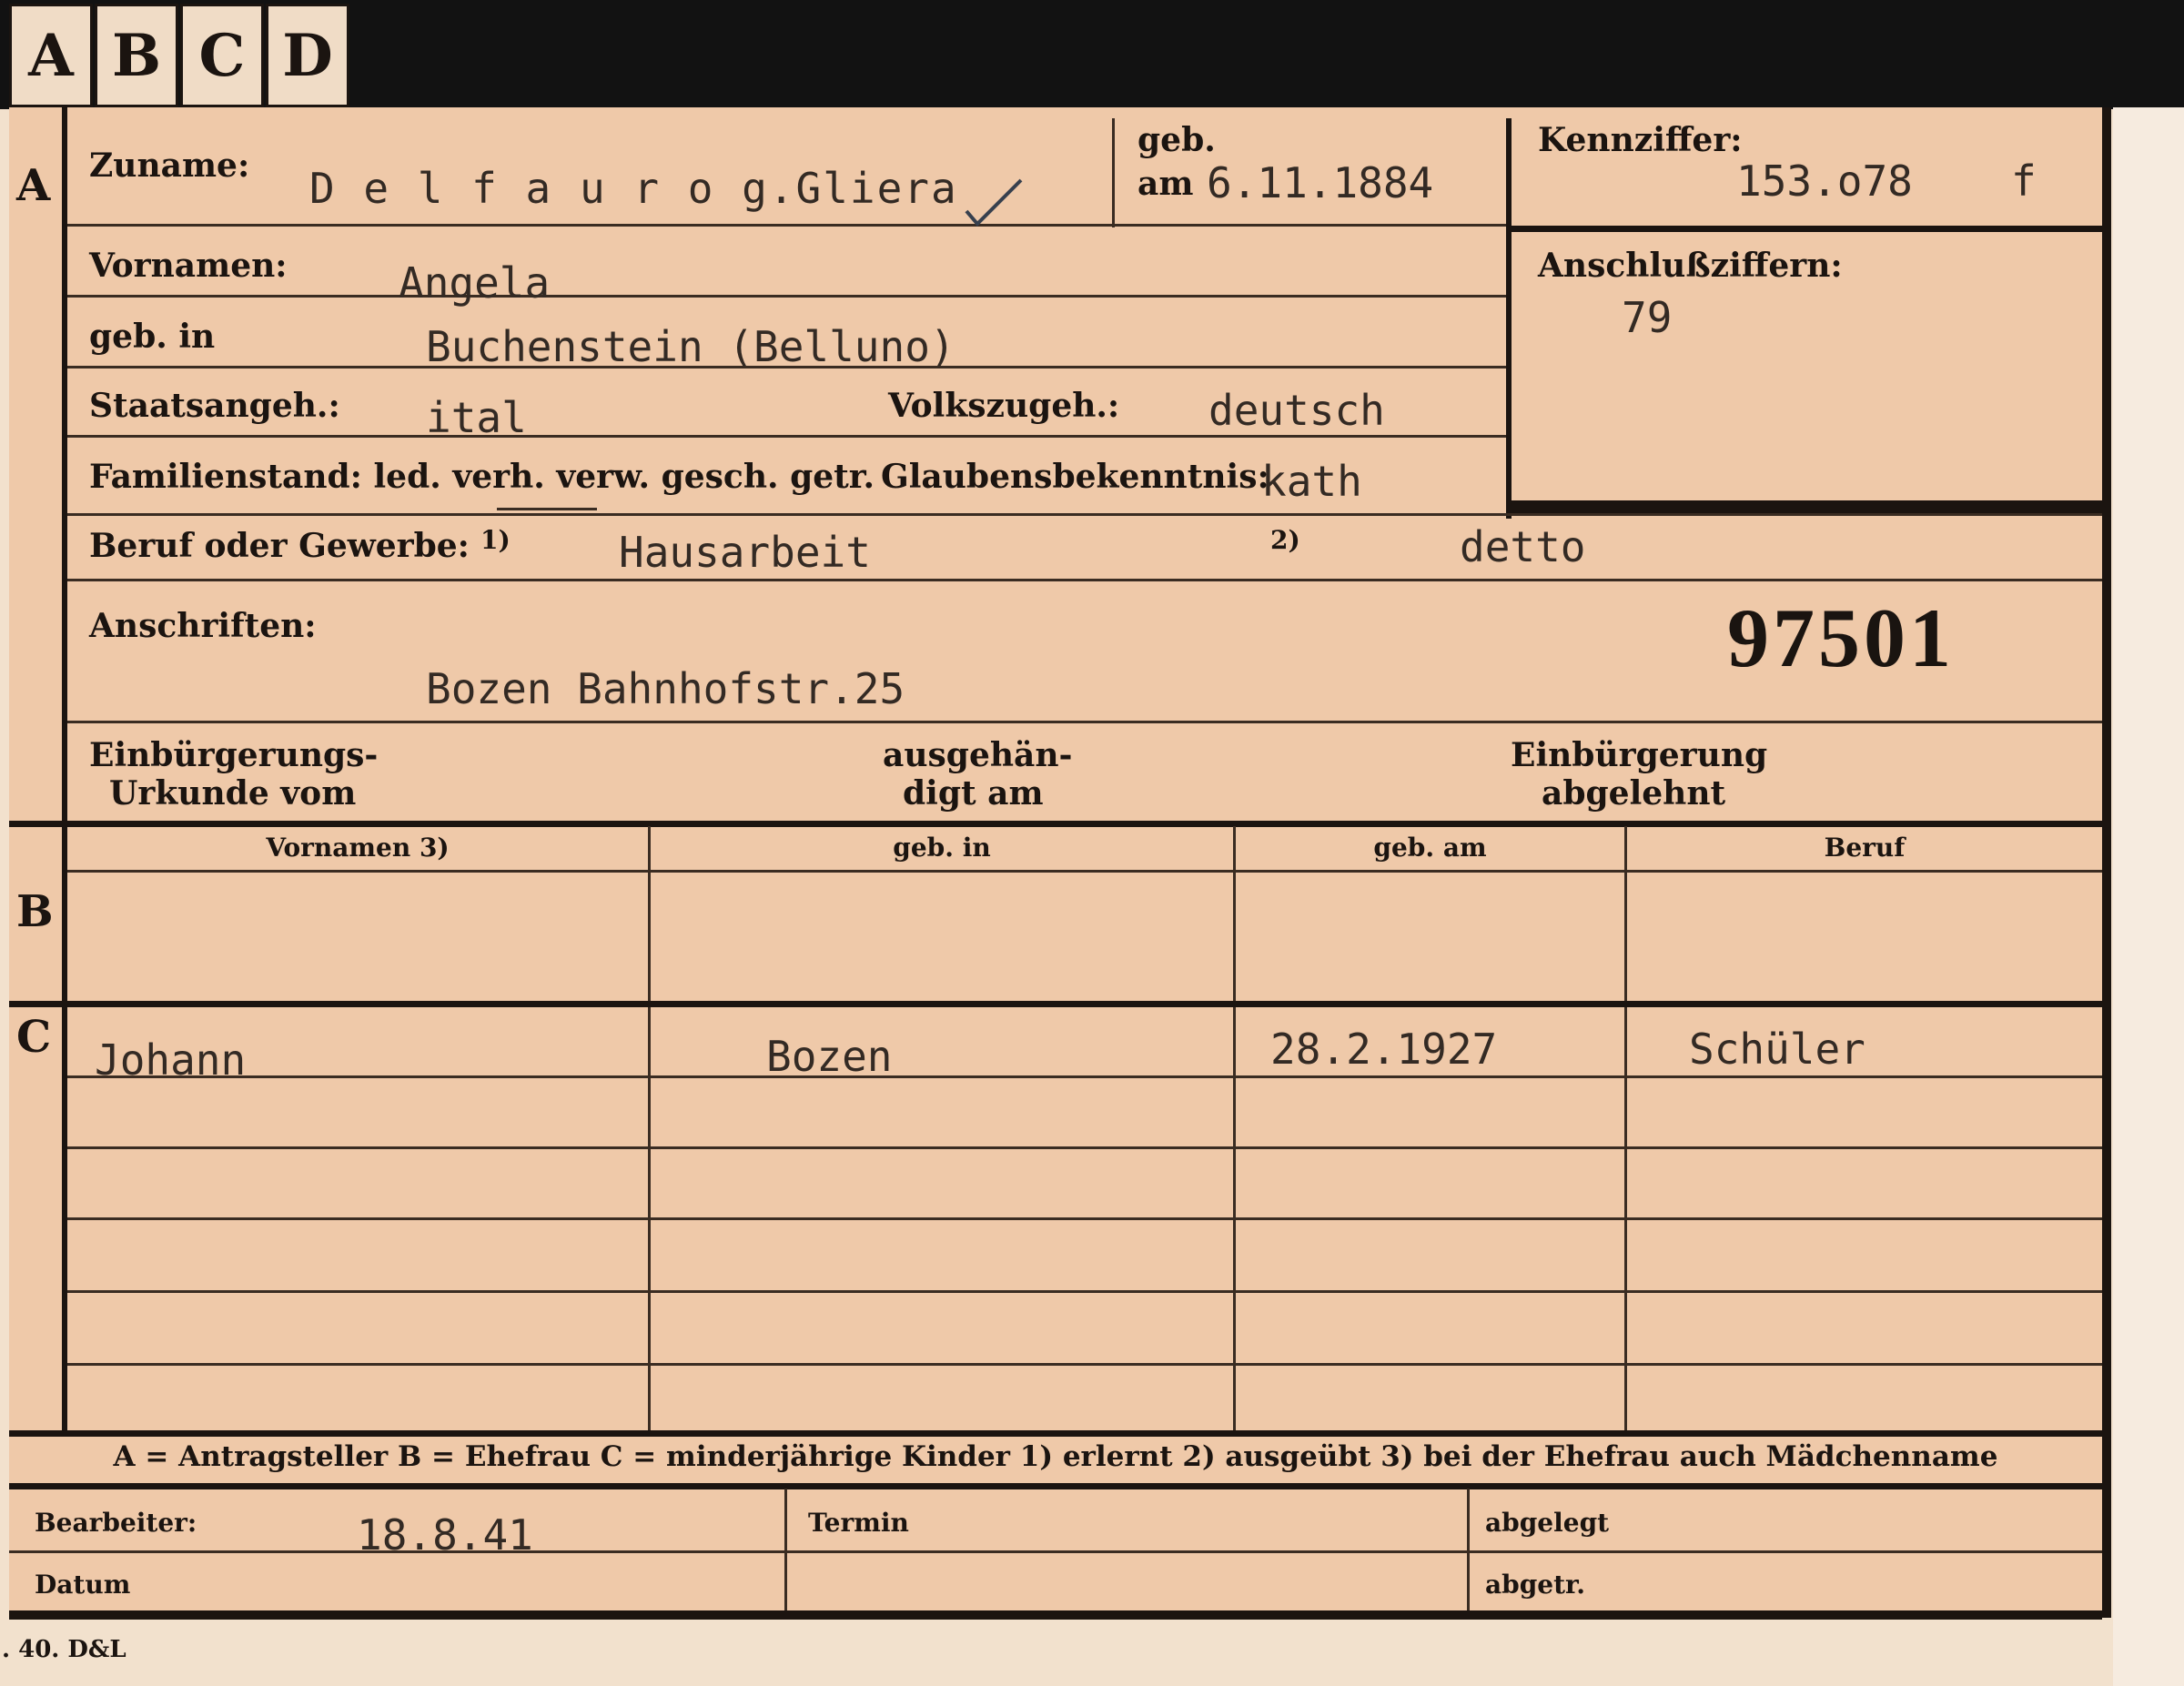 This screenshot has width=2184, height=1686. I want to click on rule-familienstand, so click(1085, 514).